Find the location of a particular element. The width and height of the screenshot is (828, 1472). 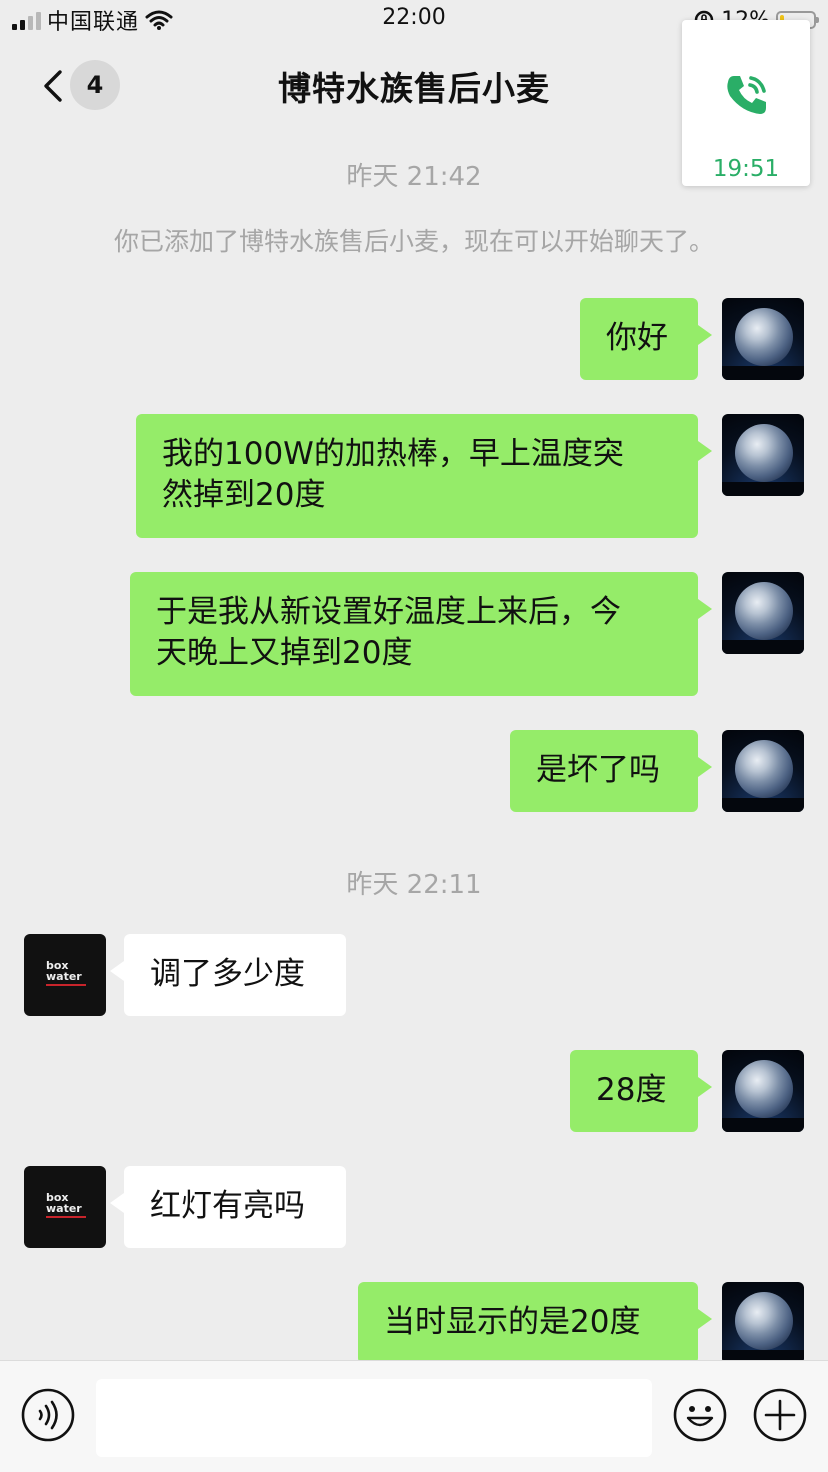

message-bubble: 红灯有亮吗 is located at coordinates (228, 1207).